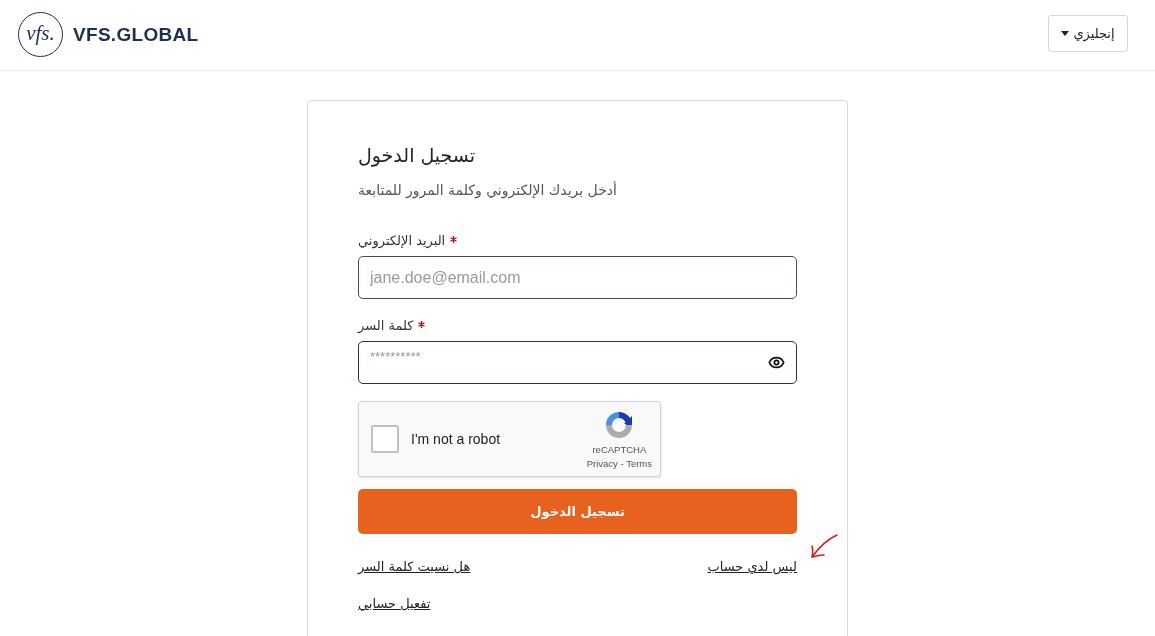  I want to click on captcha-checkbox, so click(385, 439).